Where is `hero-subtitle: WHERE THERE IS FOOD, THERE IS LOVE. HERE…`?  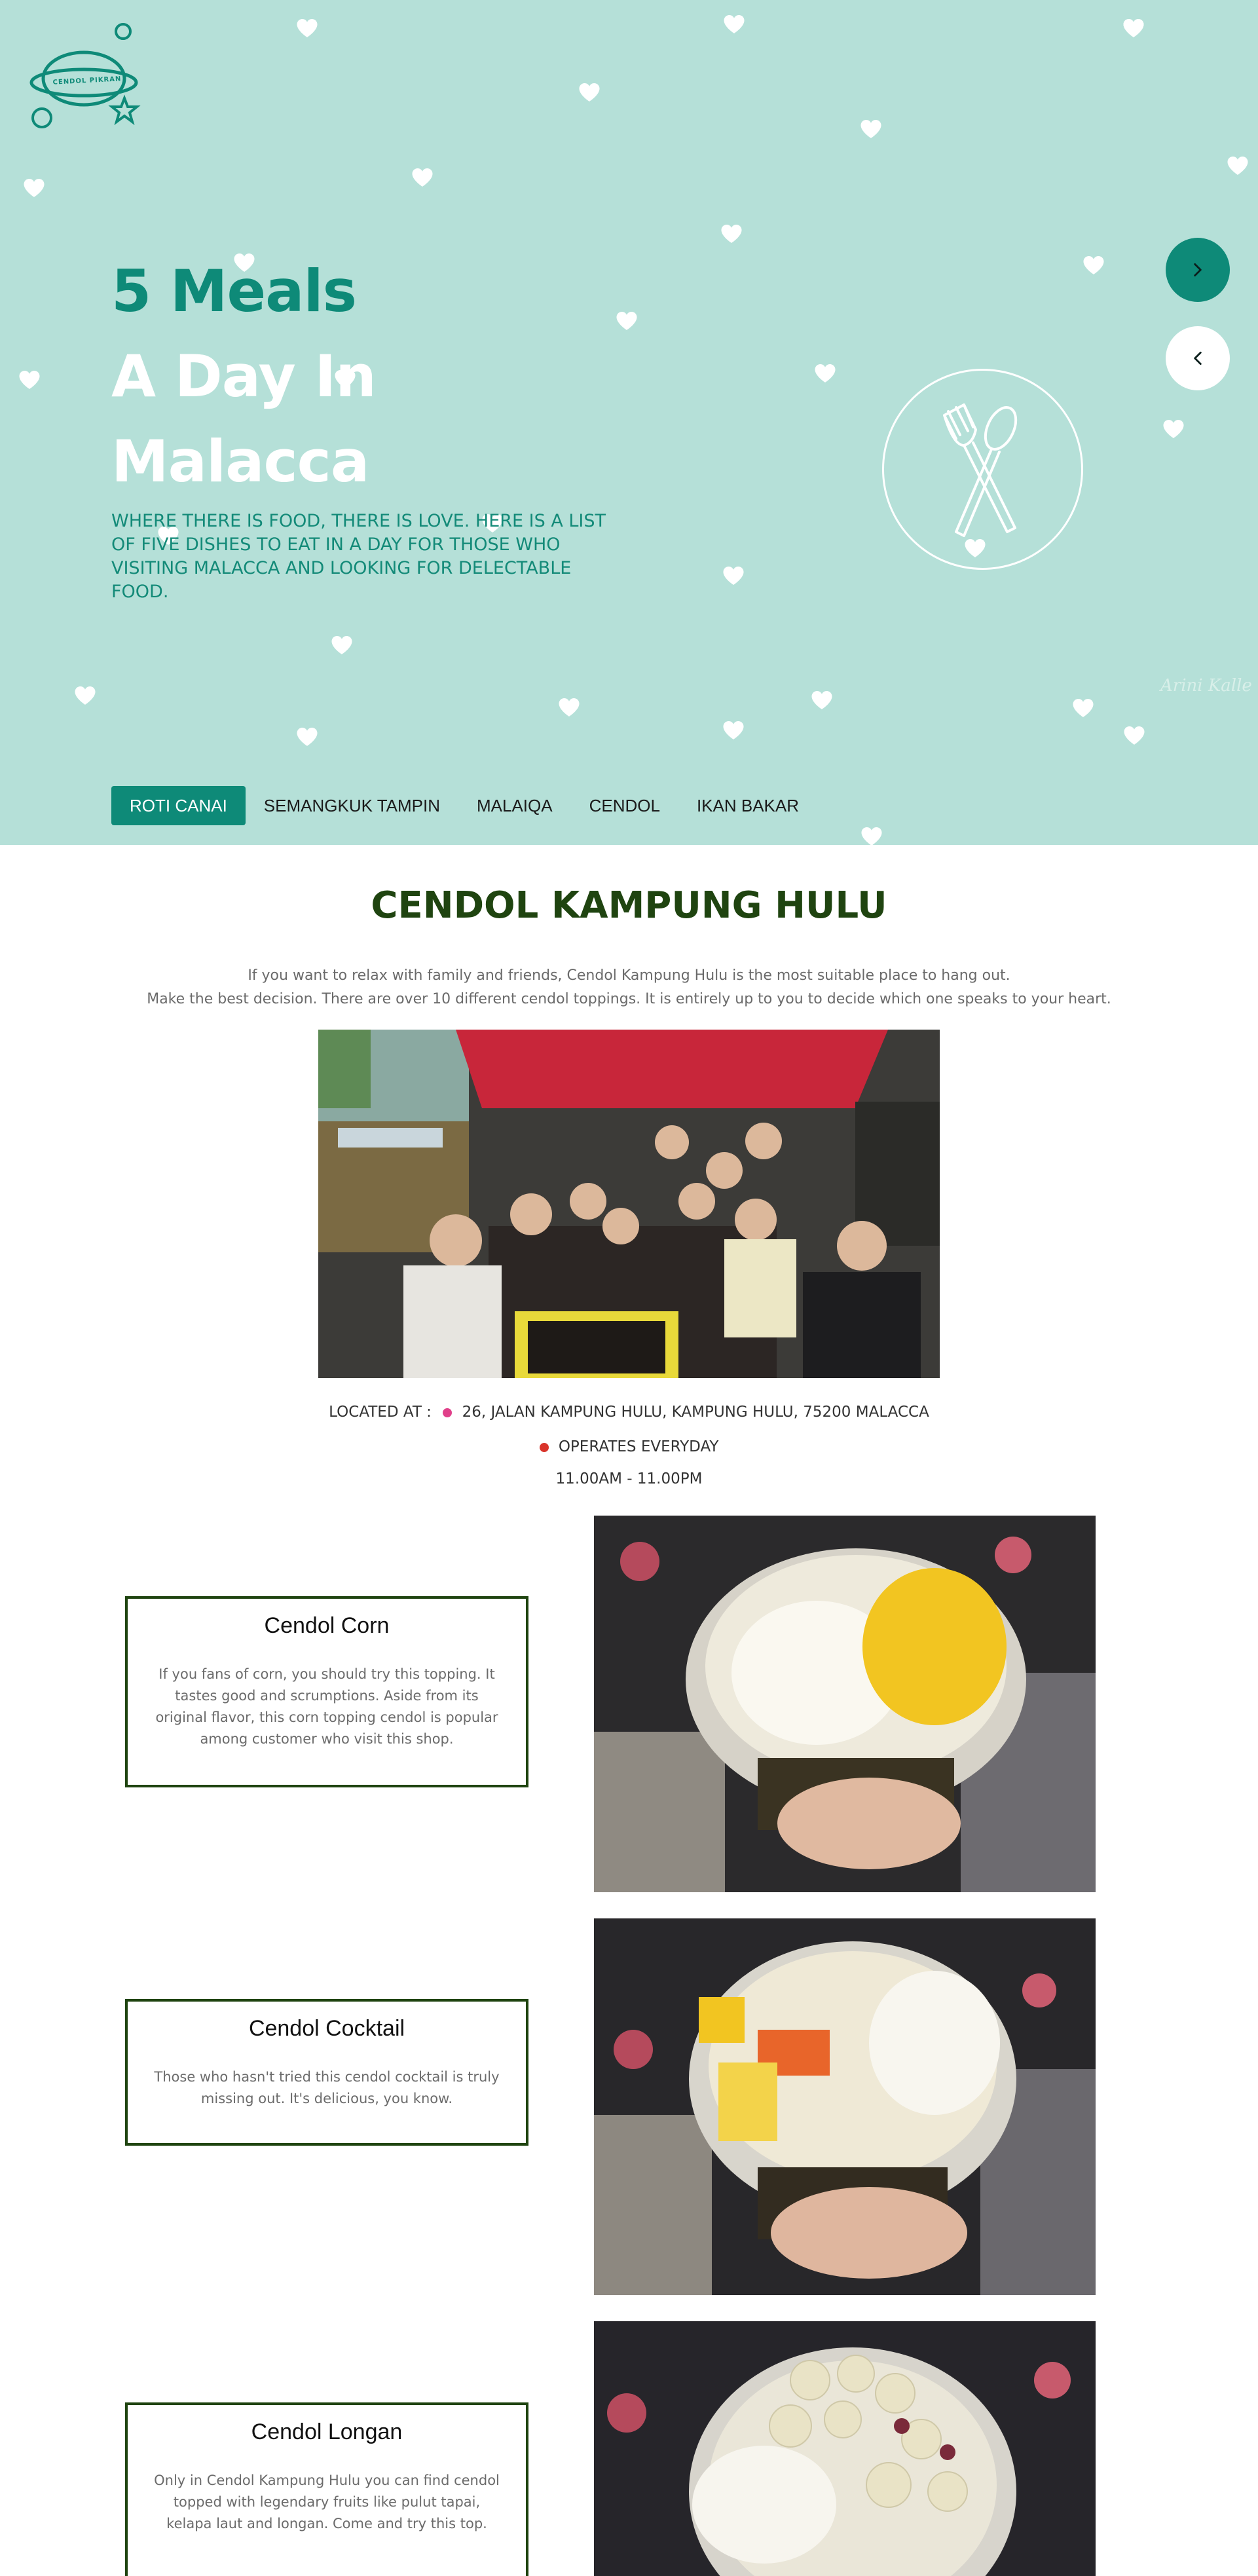 hero-subtitle: WHERE THERE IS FOOD, THERE IS LOVE. HERE… is located at coordinates (358, 556).